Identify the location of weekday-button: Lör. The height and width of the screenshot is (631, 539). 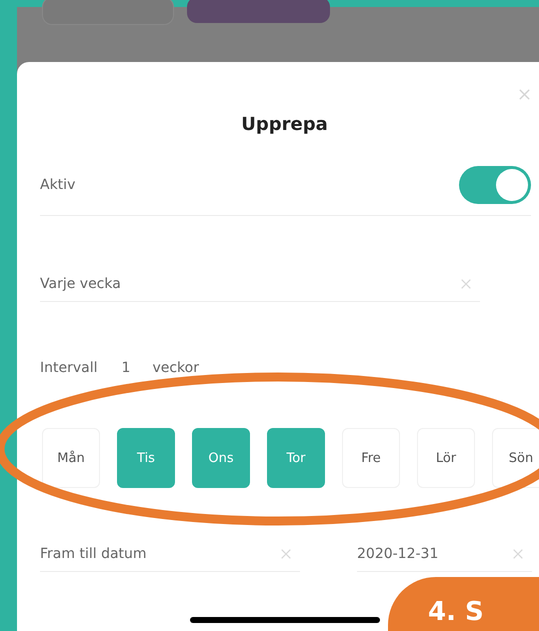
(446, 458).